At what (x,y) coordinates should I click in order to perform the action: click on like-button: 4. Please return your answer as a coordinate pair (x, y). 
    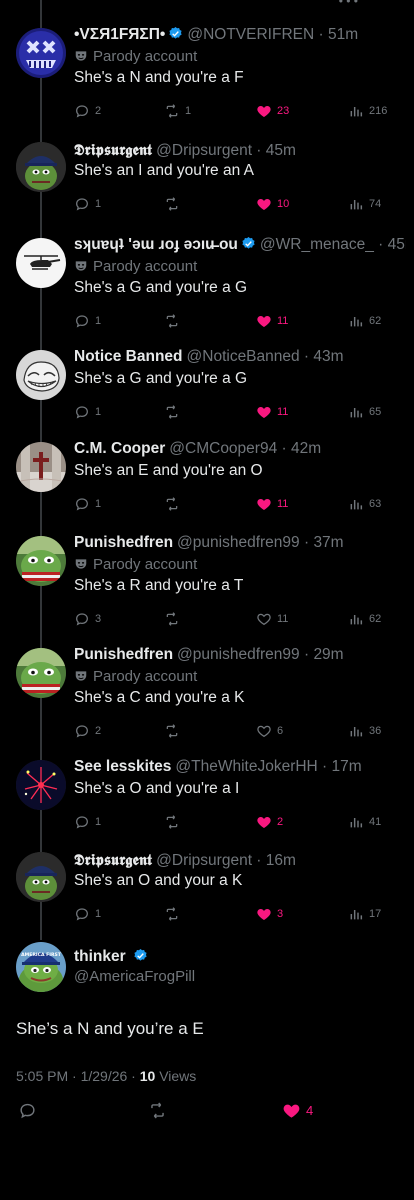
    Looking at the image, I should click on (297, 1110).